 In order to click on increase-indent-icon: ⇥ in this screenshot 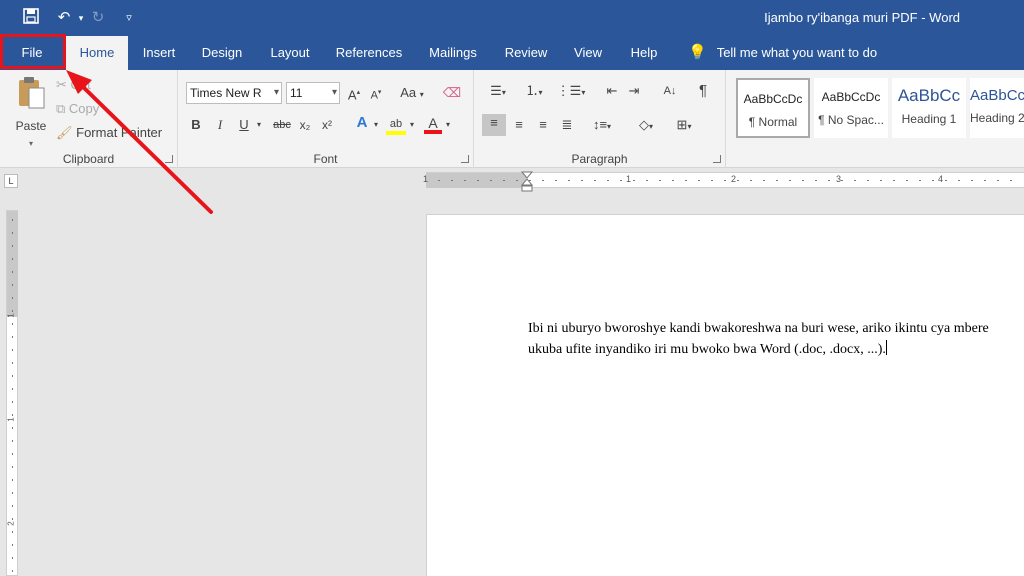, I will do `click(634, 91)`.